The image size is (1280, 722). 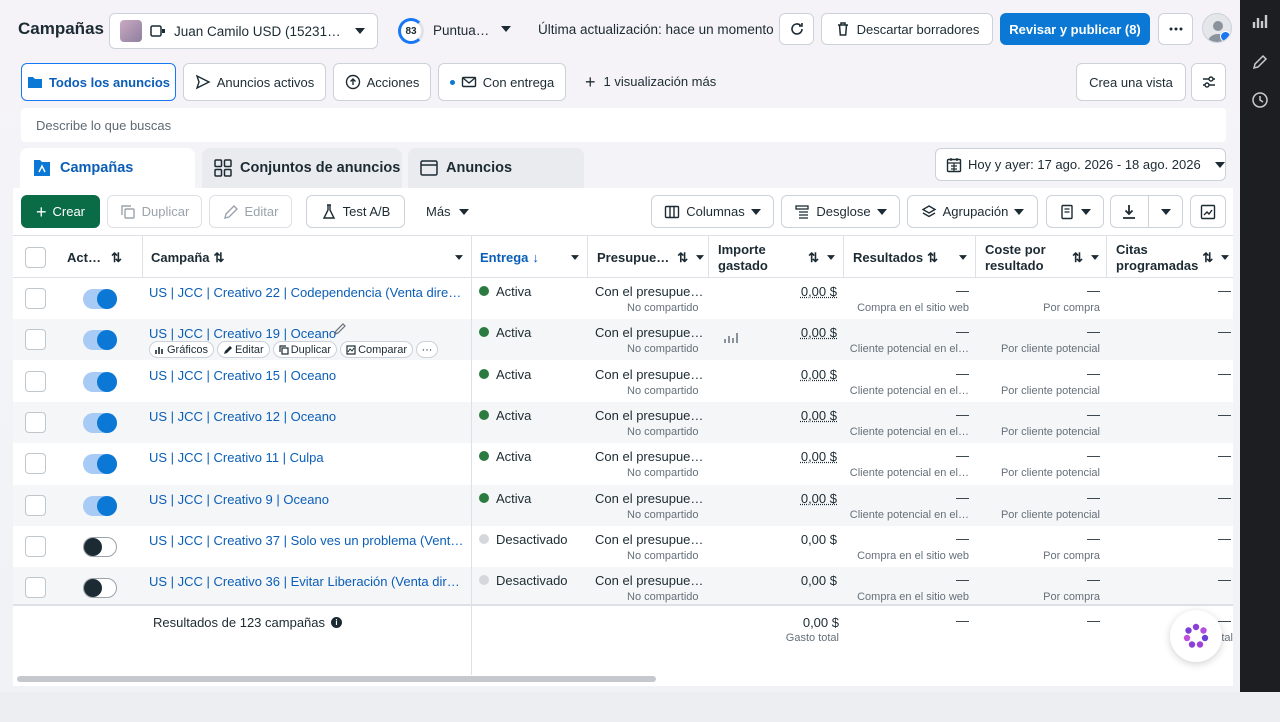 I want to click on export-button, so click(x=1146, y=211).